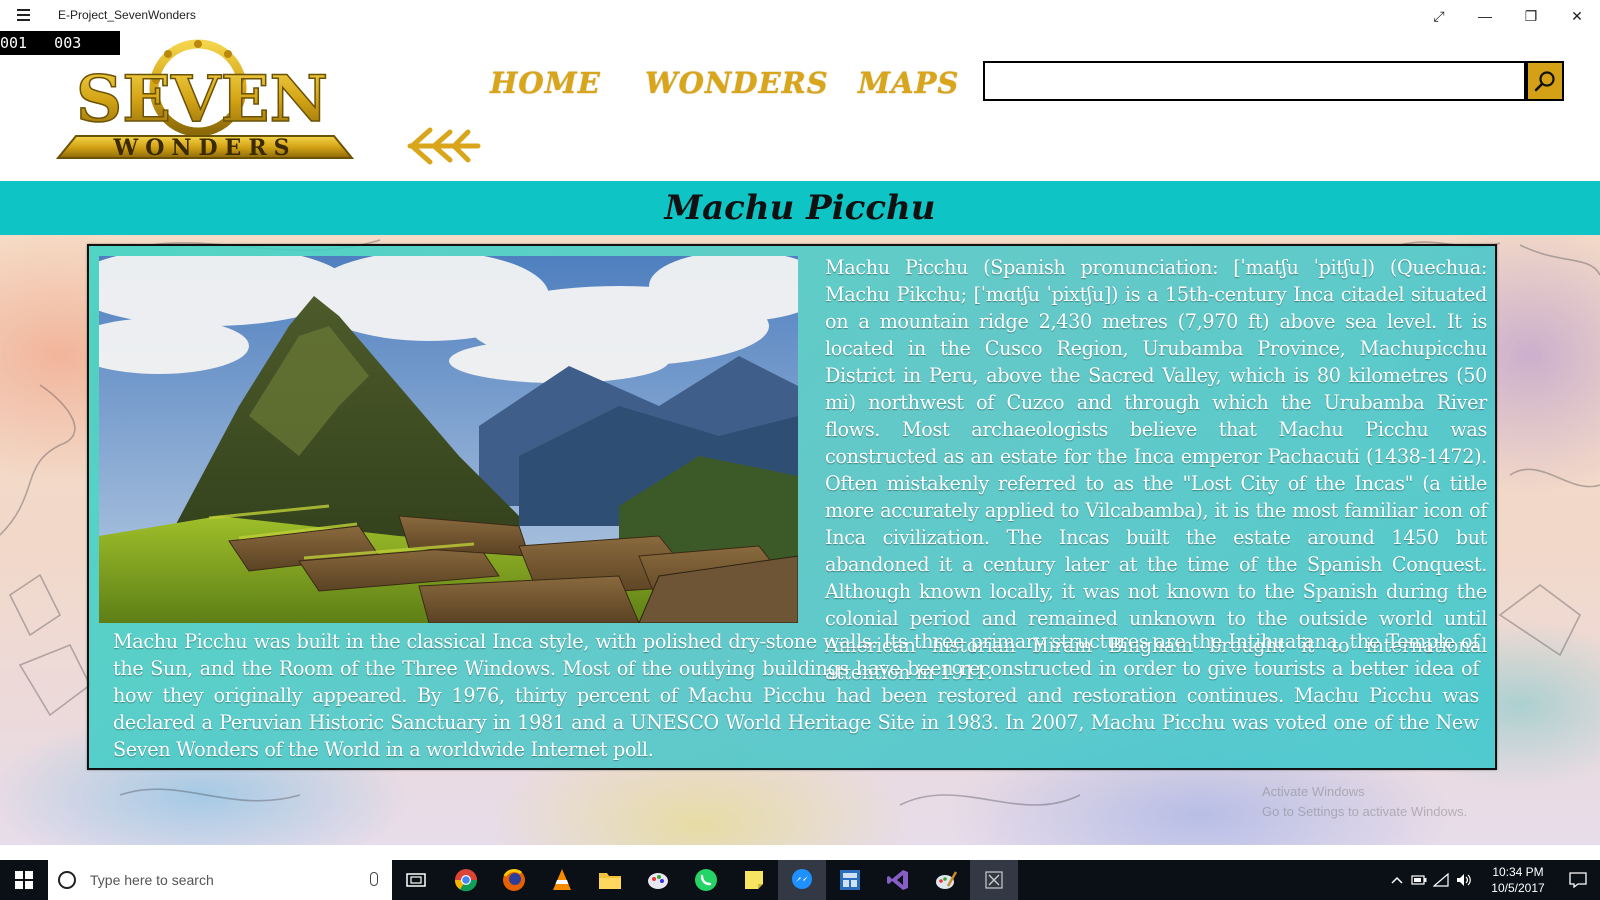 This screenshot has height=900, width=1600. I want to click on hamburger-menu-icon, so click(23, 16).